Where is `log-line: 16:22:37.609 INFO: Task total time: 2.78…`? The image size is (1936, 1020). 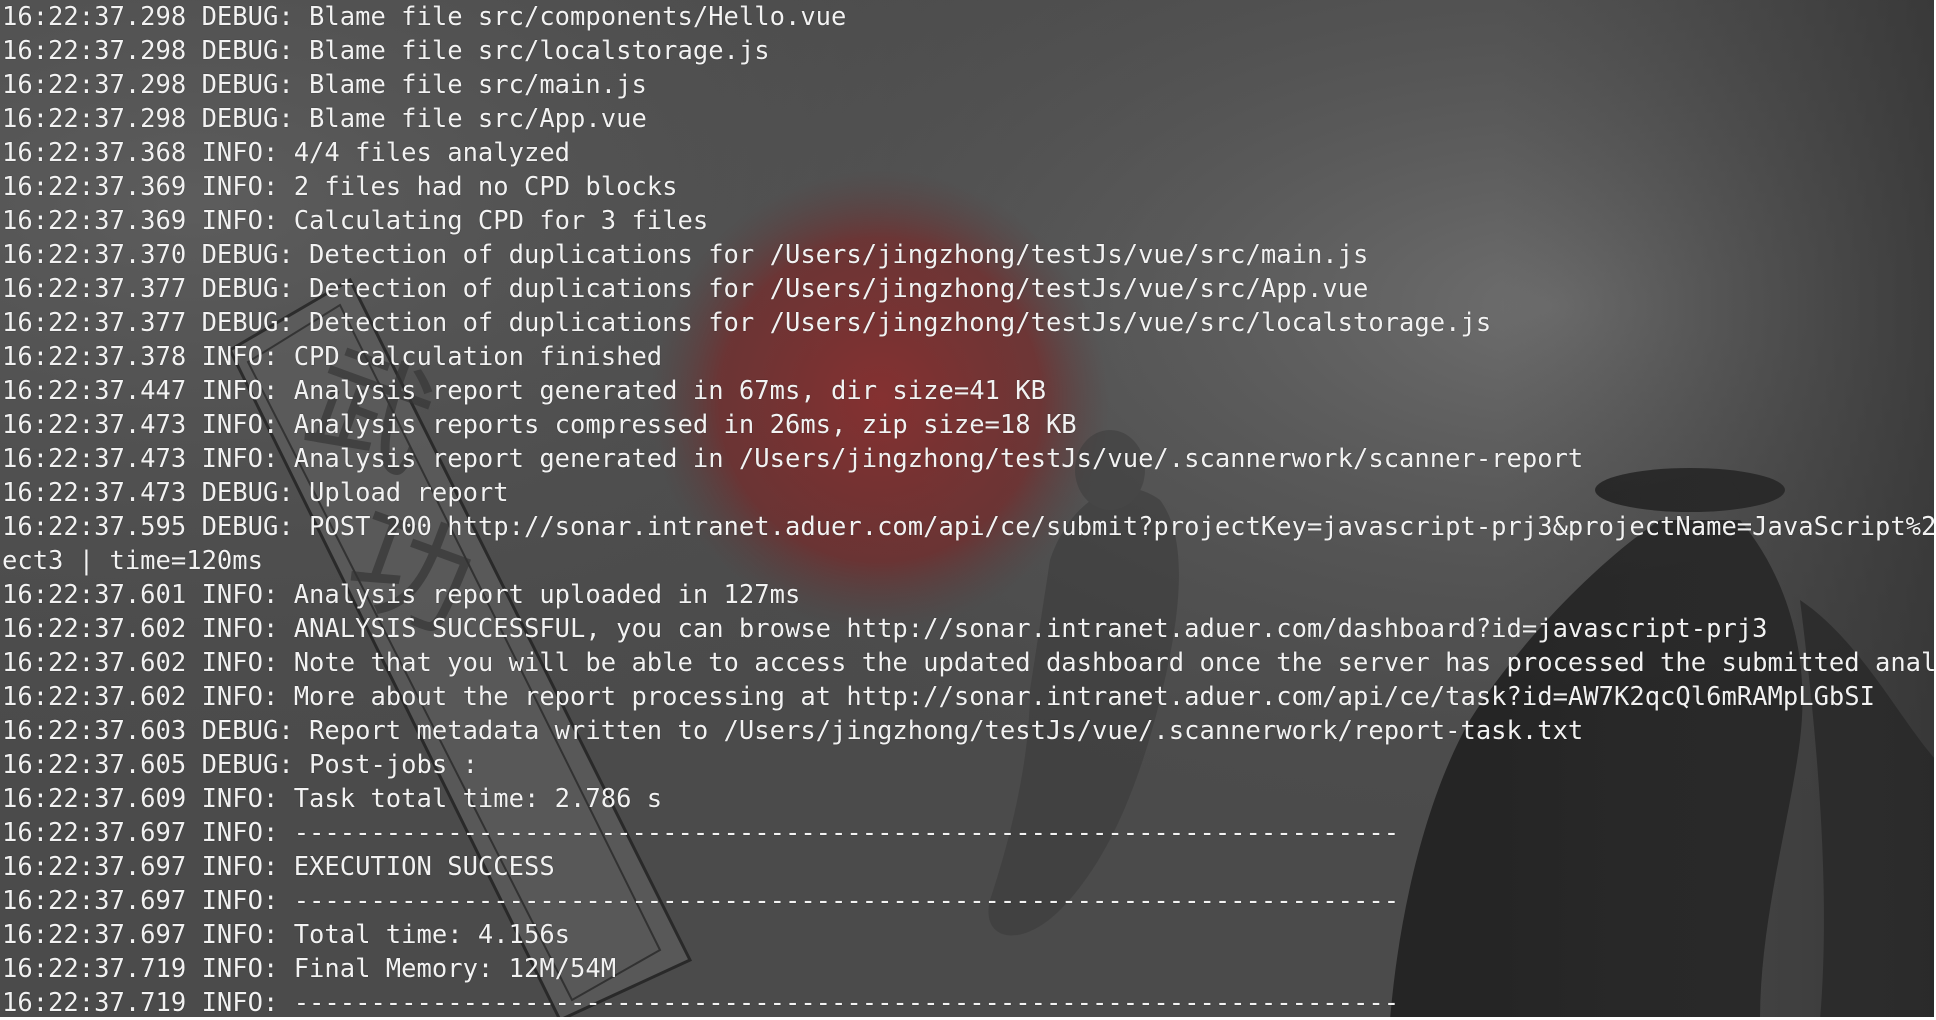 log-line: 16:22:37.609 INFO: Task total time: 2.78… is located at coordinates (332, 799).